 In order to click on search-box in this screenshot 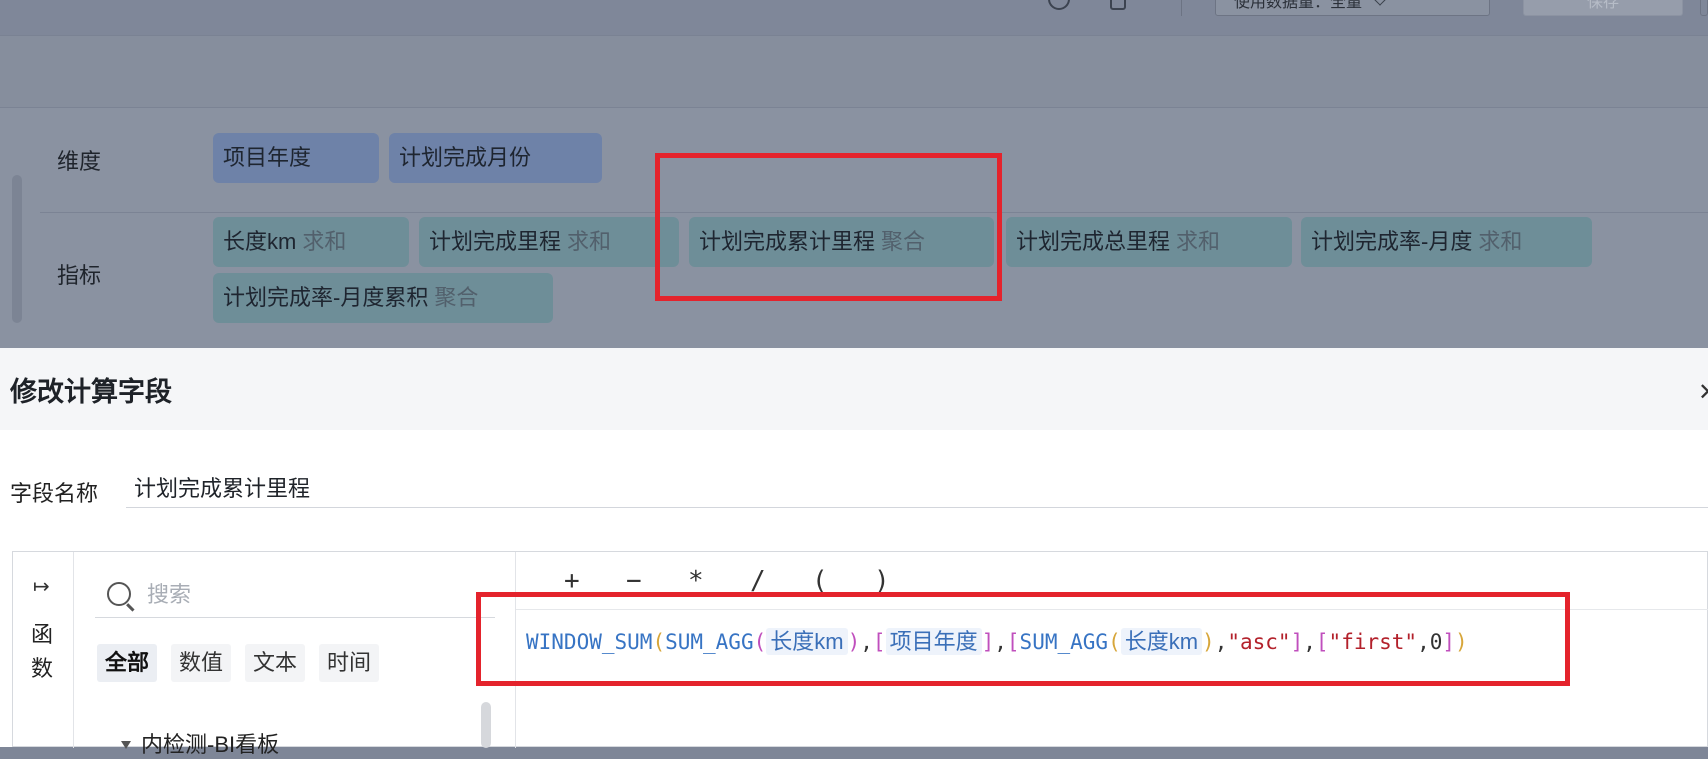, I will do `click(295, 595)`.